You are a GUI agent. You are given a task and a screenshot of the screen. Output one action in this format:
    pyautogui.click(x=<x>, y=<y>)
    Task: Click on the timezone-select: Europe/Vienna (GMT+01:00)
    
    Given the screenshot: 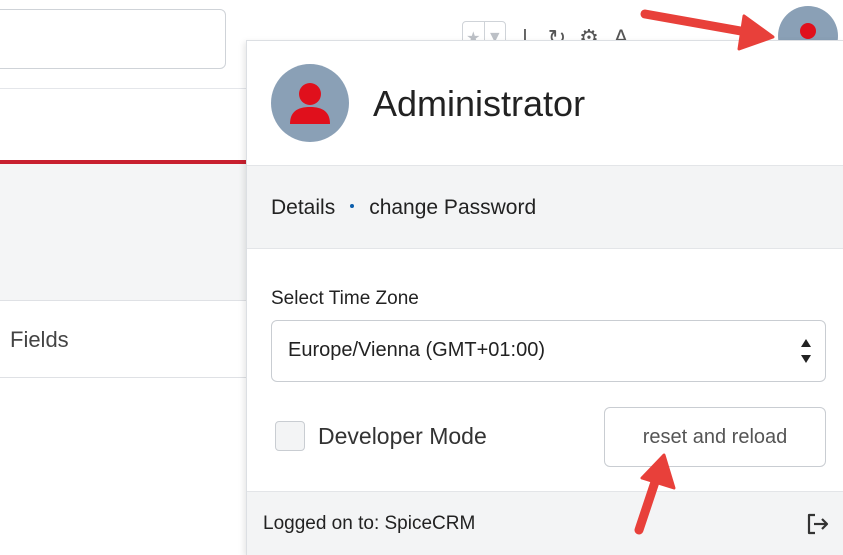 What is the action you would take?
    pyautogui.click(x=548, y=351)
    